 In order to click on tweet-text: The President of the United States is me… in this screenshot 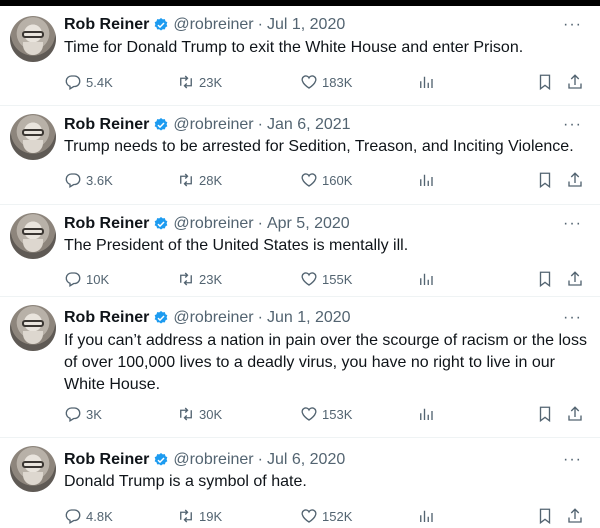, I will do `click(236, 245)`.